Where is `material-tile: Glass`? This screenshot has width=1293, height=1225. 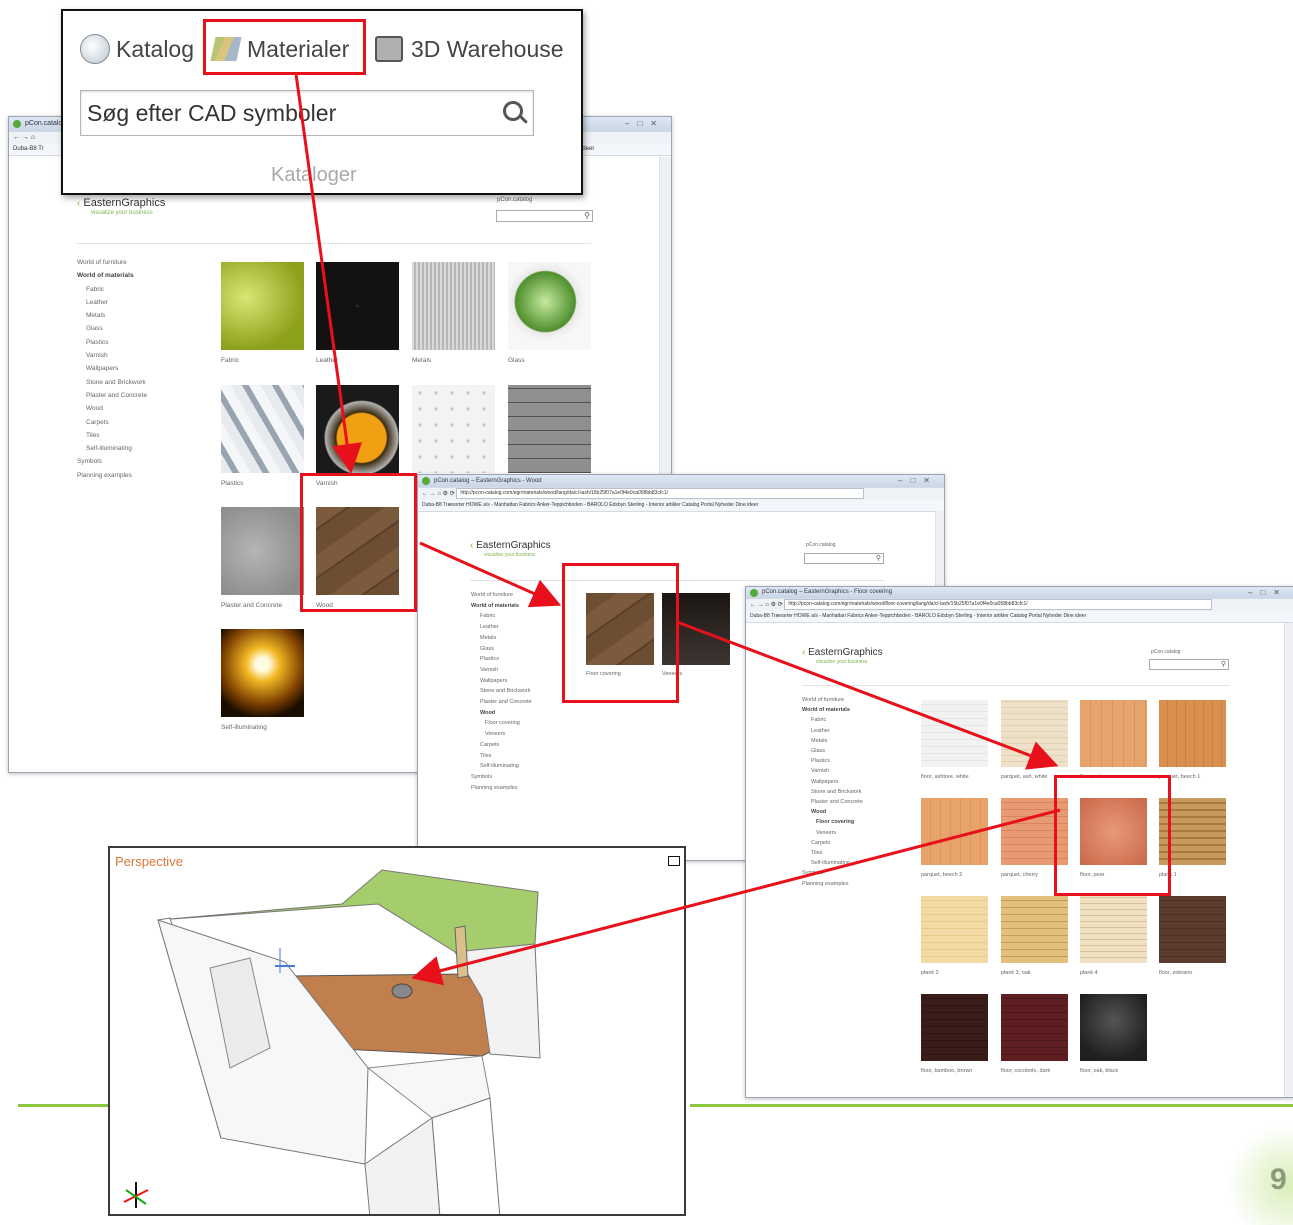 material-tile: Glass is located at coordinates (549, 313).